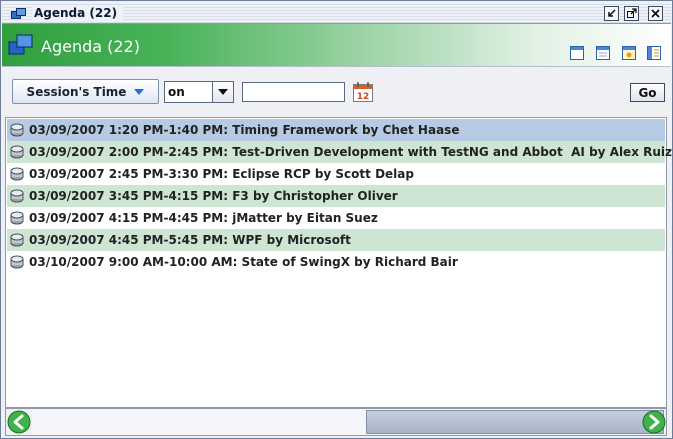 The height and width of the screenshot is (439, 673). Describe the element at coordinates (629, 53) in the screenshot. I see `month-view-icon` at that location.